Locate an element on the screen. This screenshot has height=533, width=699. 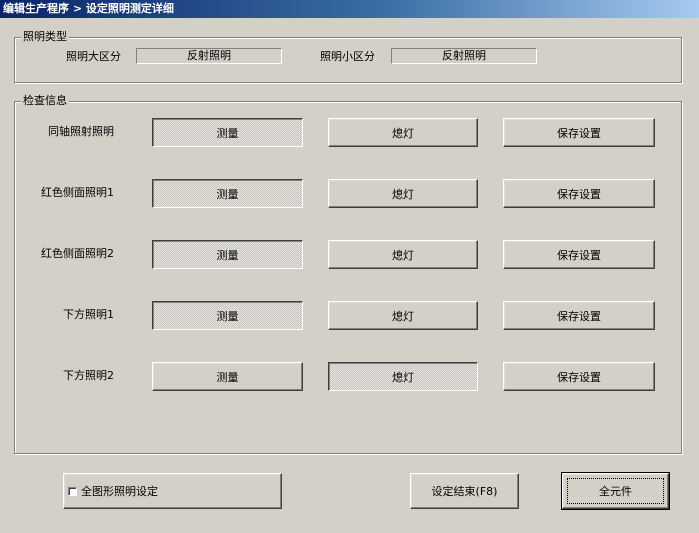
lighting-type-legend: 照明类型 is located at coordinates (45, 37).